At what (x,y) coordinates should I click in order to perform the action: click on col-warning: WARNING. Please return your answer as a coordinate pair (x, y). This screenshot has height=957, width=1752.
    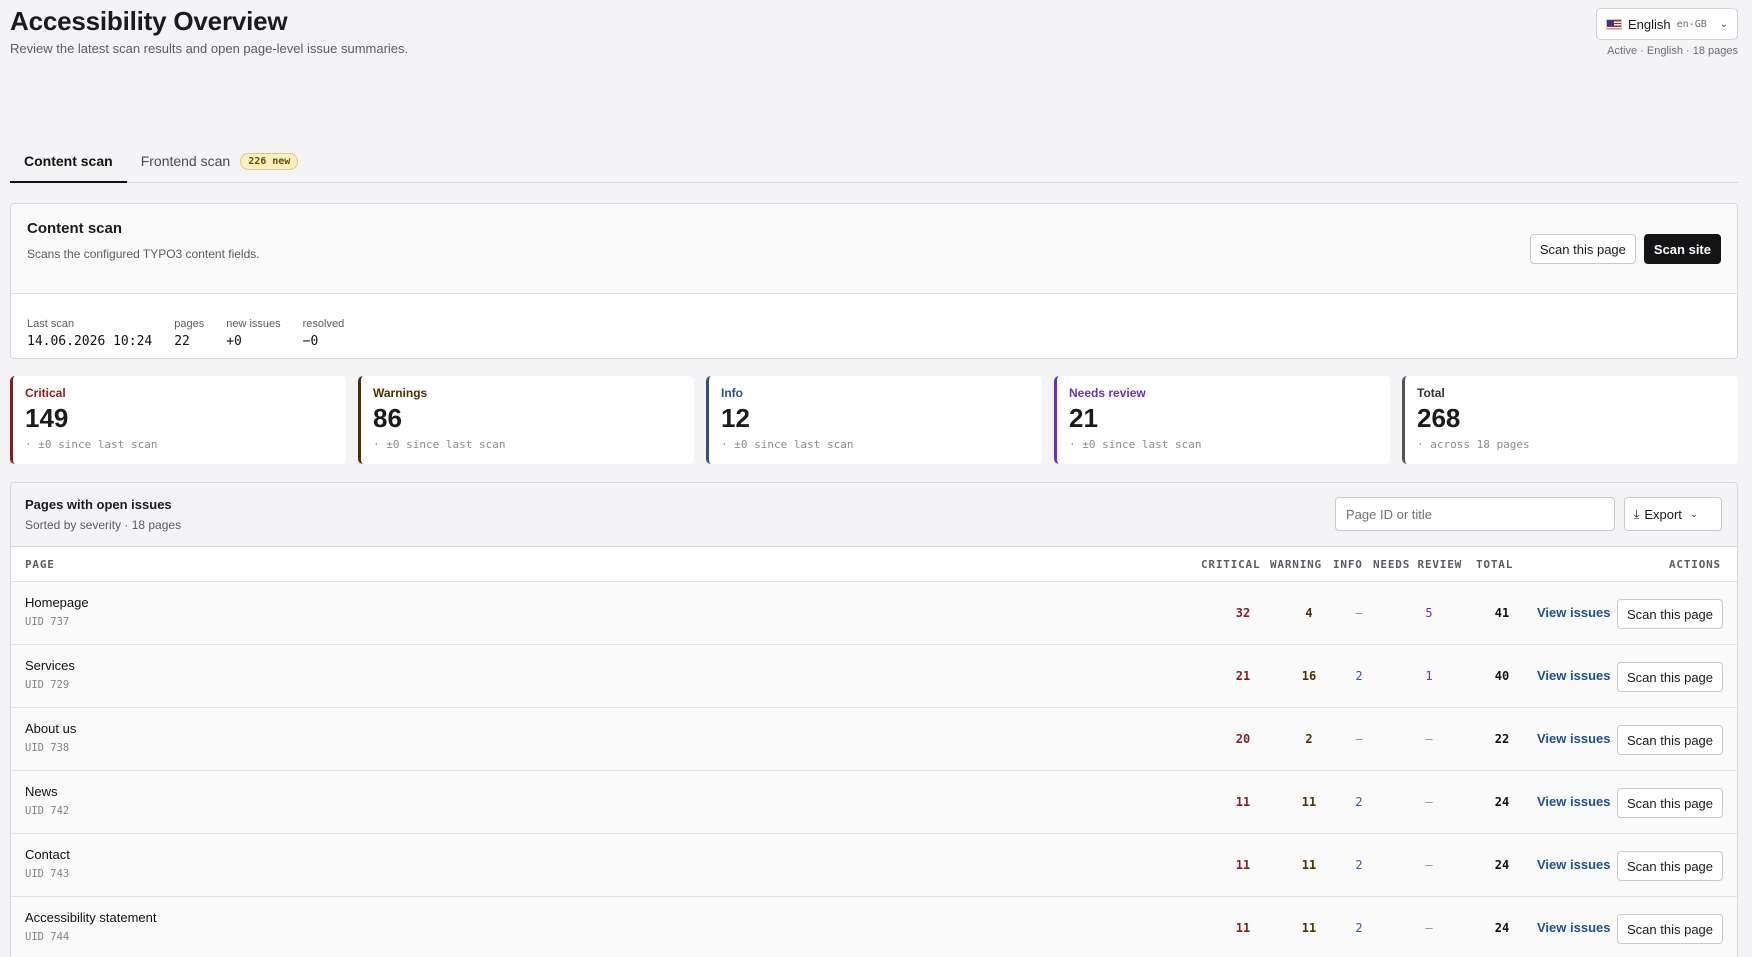
    Looking at the image, I should click on (1296, 564).